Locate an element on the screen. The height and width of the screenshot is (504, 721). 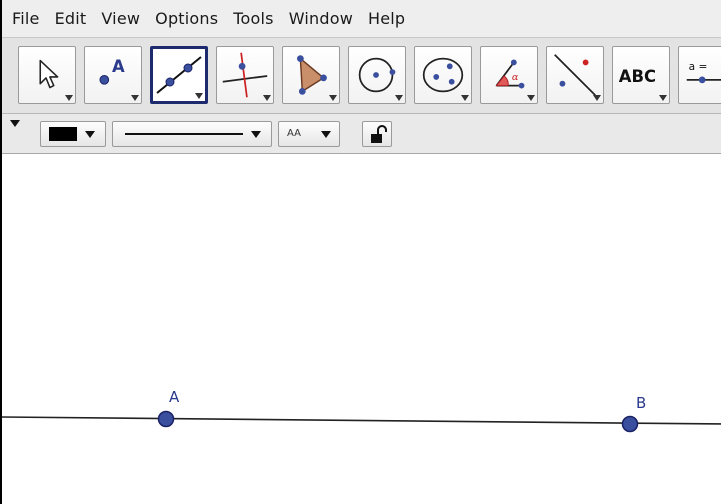
menu-options: Options is located at coordinates (186, 18).